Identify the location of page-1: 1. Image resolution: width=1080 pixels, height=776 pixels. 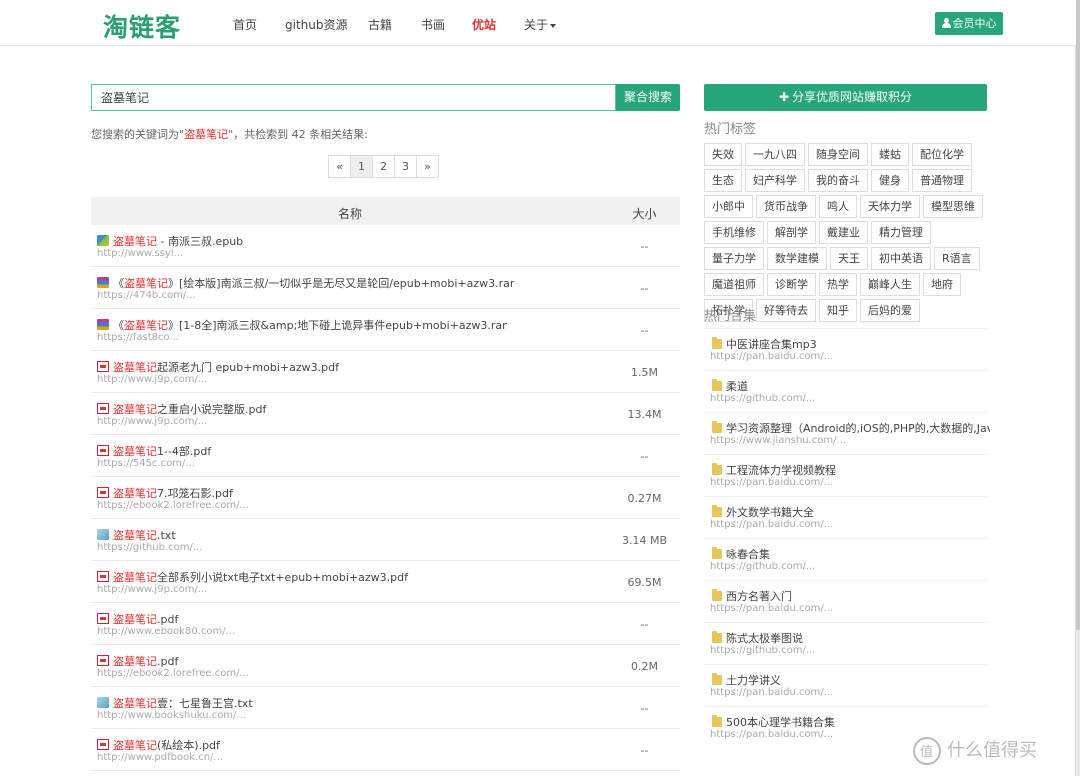
(361, 166).